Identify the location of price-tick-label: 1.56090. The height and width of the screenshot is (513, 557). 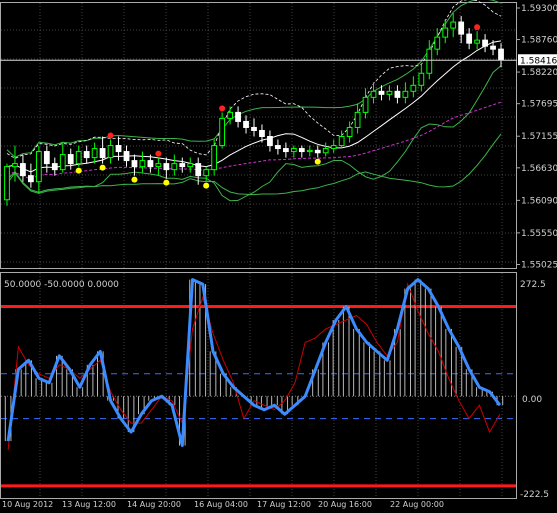
(539, 201).